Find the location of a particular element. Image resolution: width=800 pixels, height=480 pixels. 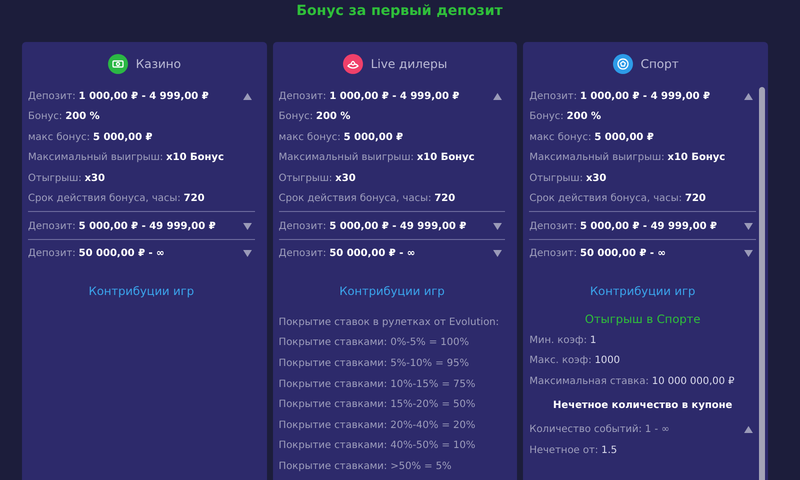

sport-detail: Мин. коэф: 1 is located at coordinates (562, 340).